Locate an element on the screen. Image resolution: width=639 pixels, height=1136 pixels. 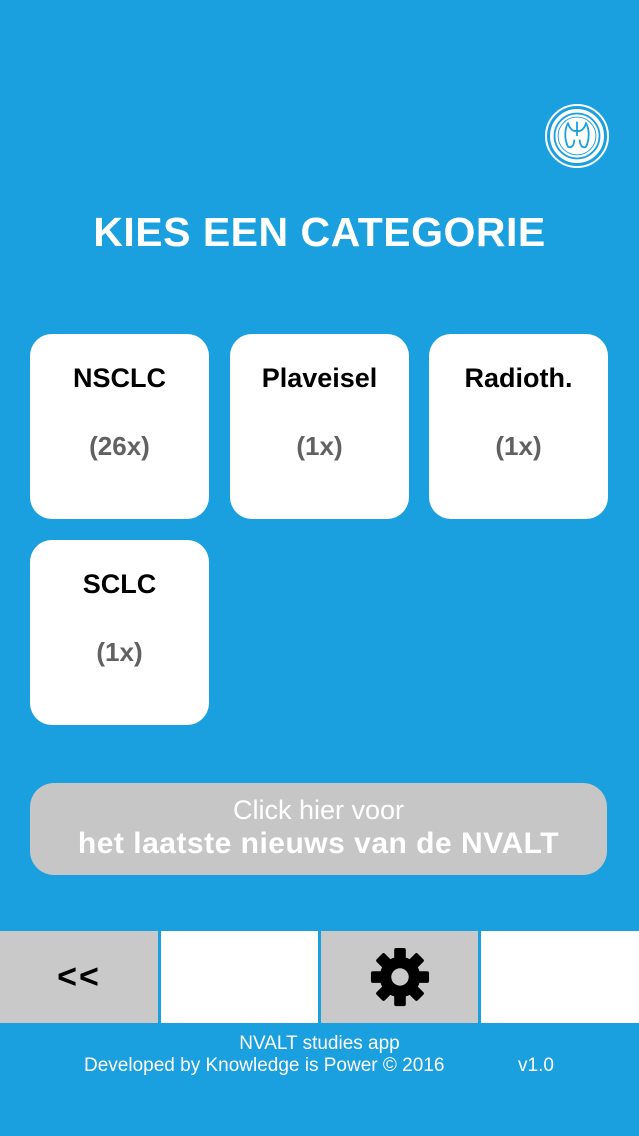
back-button-label: << is located at coordinates (79, 976).